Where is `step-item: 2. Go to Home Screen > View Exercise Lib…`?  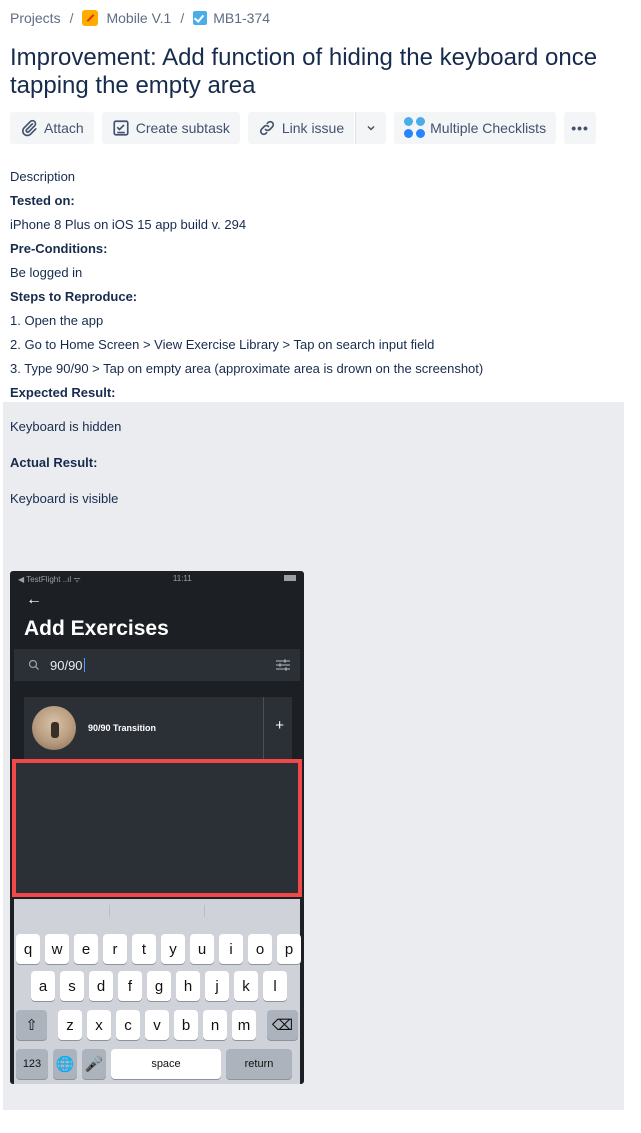 step-item: 2. Go to Home Screen > View Exercise Lib… is located at coordinates (222, 344).